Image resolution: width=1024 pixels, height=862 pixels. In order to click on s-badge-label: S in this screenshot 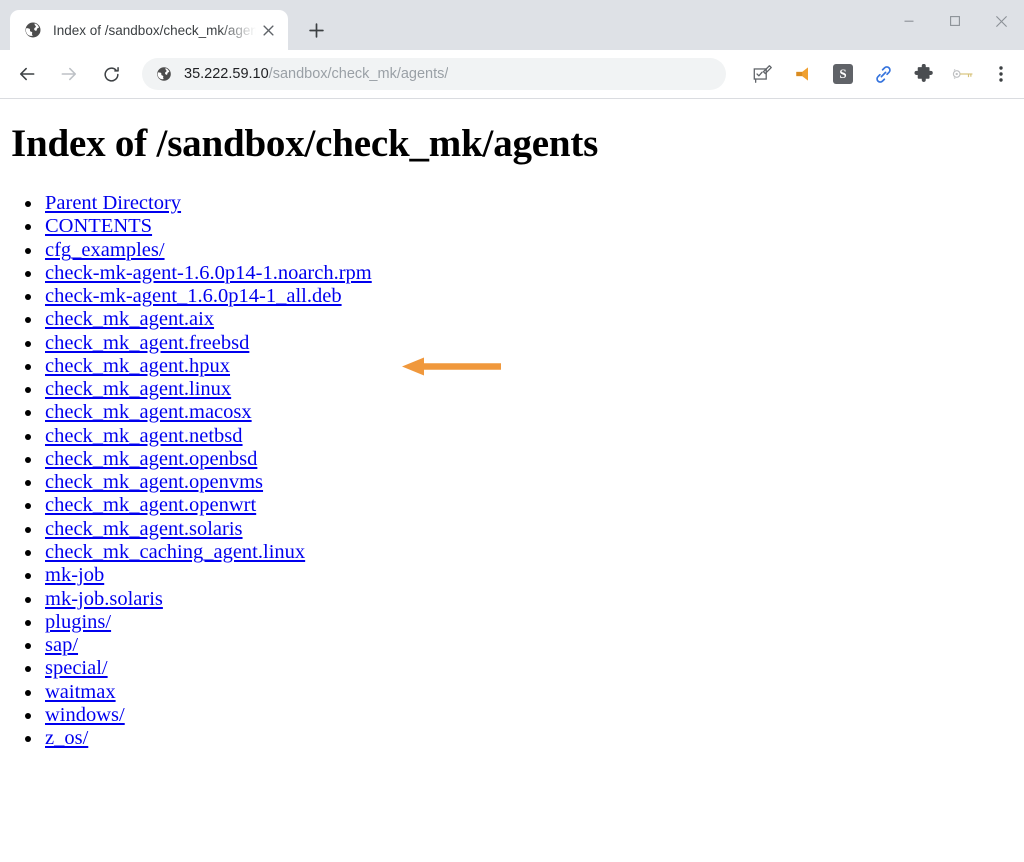, I will do `click(843, 74)`.